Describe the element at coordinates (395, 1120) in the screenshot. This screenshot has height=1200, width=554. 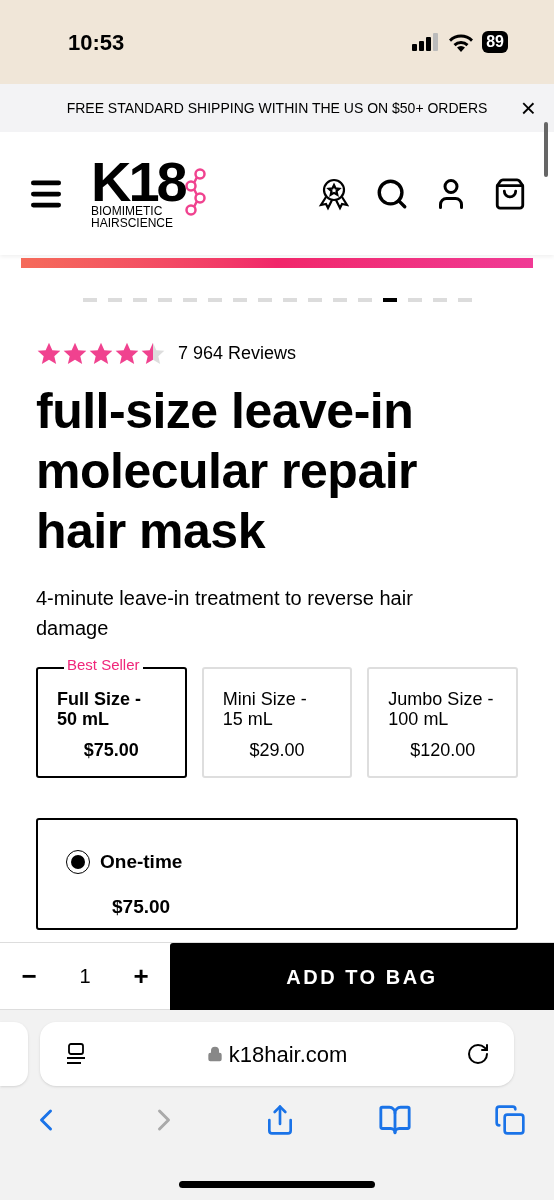
I see `bookmarks-icon` at that location.